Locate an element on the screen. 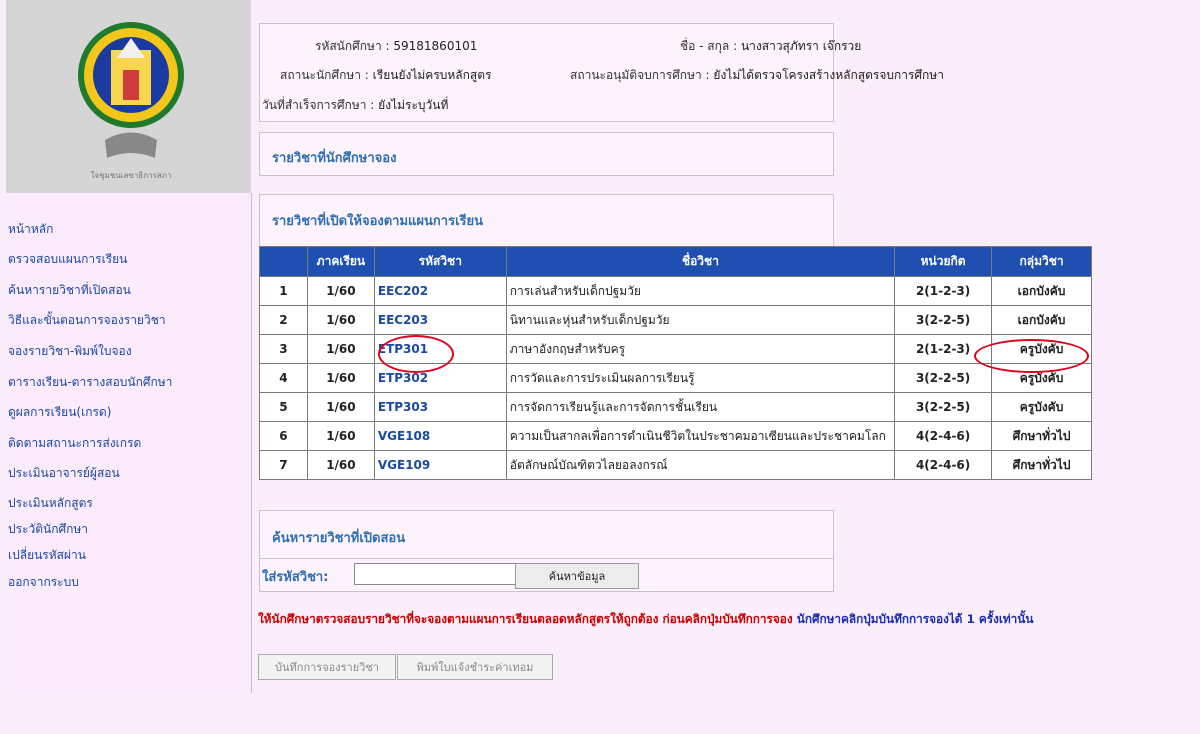  row-course-name: ภาษาอังกฤษสำหรับครู is located at coordinates (700, 349).